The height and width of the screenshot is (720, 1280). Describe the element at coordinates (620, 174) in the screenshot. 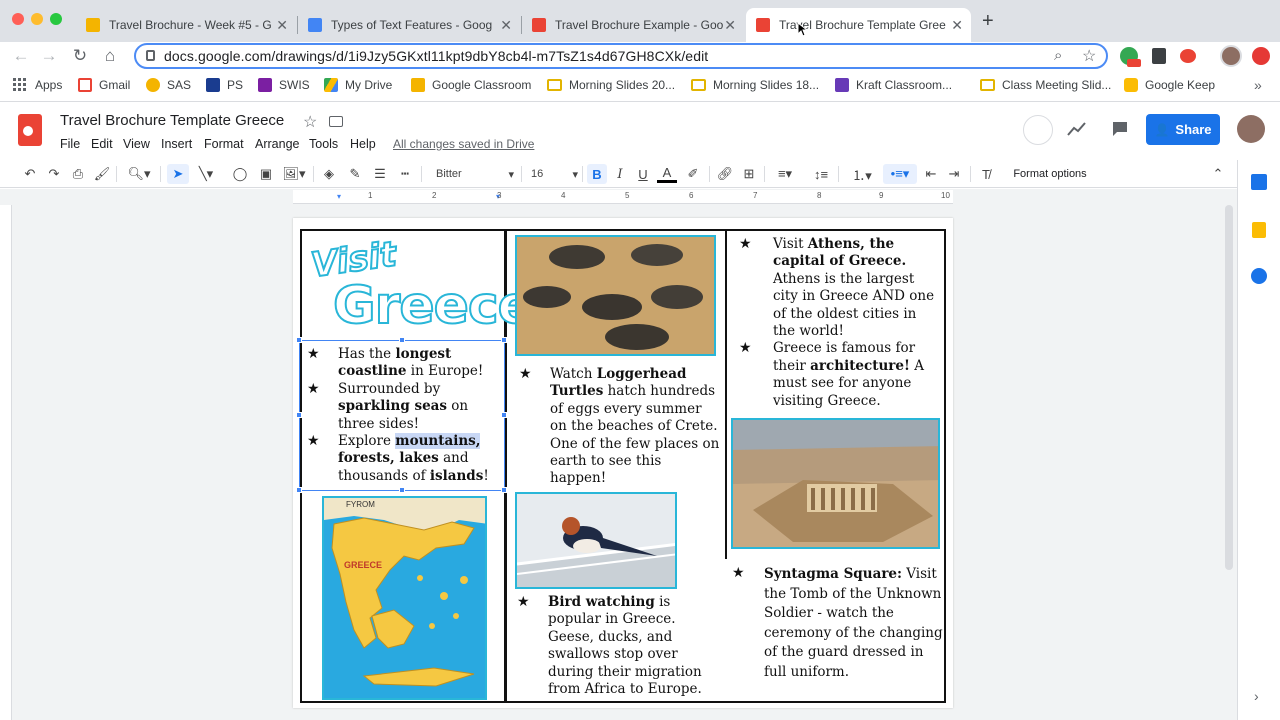

I see `italic-icon: I` at that location.